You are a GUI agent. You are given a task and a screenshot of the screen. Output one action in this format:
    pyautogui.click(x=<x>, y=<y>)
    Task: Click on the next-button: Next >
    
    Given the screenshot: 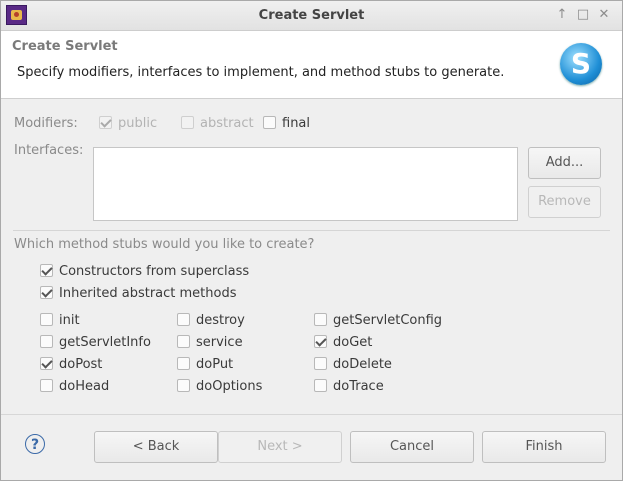 What is the action you would take?
    pyautogui.click(x=280, y=447)
    